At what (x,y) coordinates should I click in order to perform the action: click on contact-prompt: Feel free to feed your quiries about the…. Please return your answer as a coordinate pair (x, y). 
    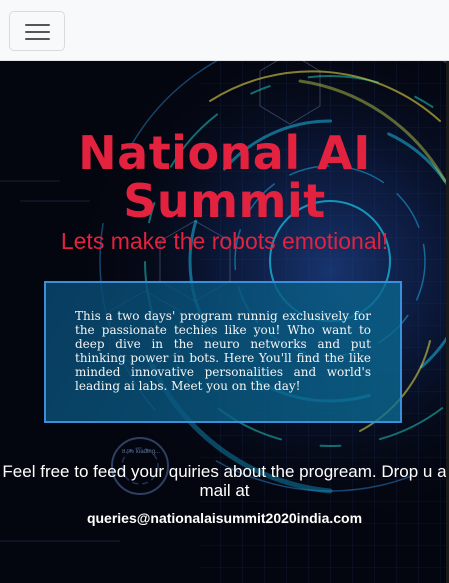
    Looking at the image, I should click on (224, 481).